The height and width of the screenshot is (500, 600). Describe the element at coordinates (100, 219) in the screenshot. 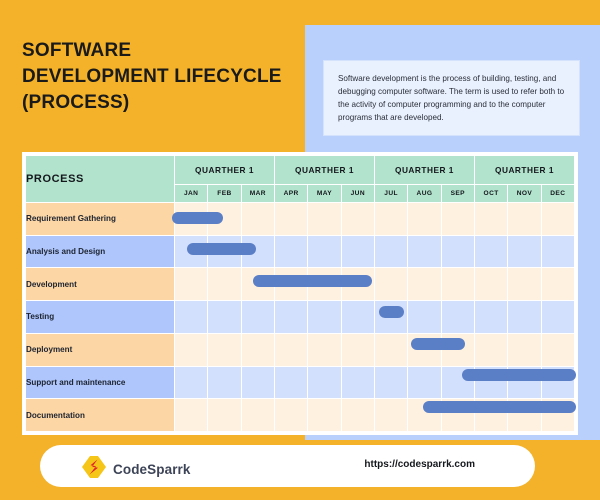

I see `row-label-0: Requirement Gathering` at that location.